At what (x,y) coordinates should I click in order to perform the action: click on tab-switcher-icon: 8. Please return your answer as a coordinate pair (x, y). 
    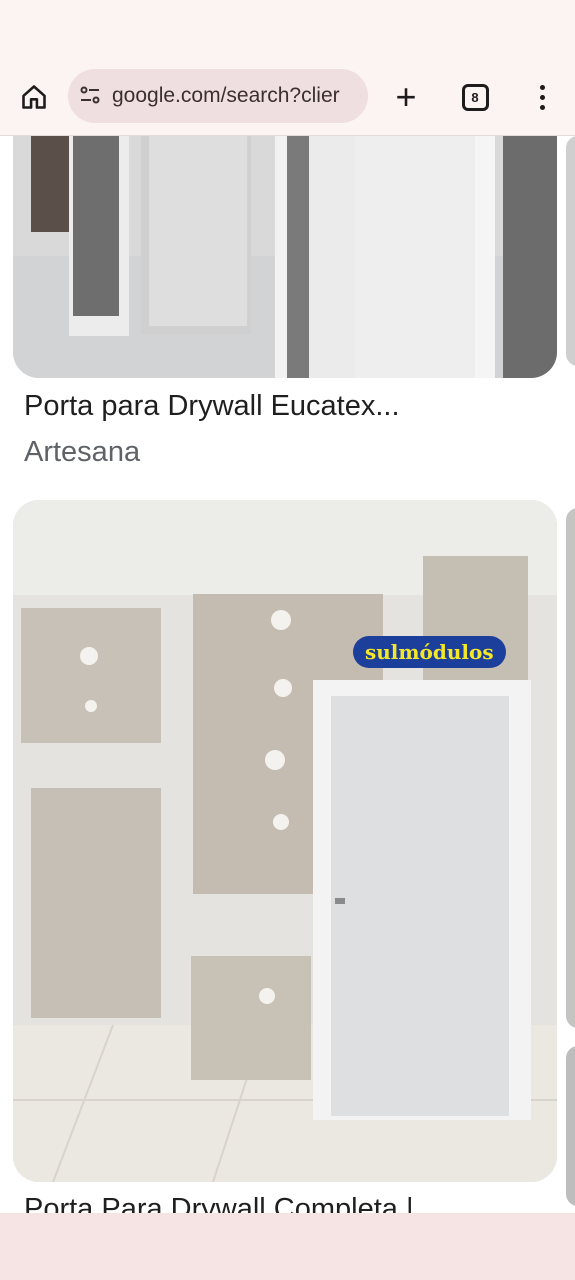
    Looking at the image, I should click on (475, 97).